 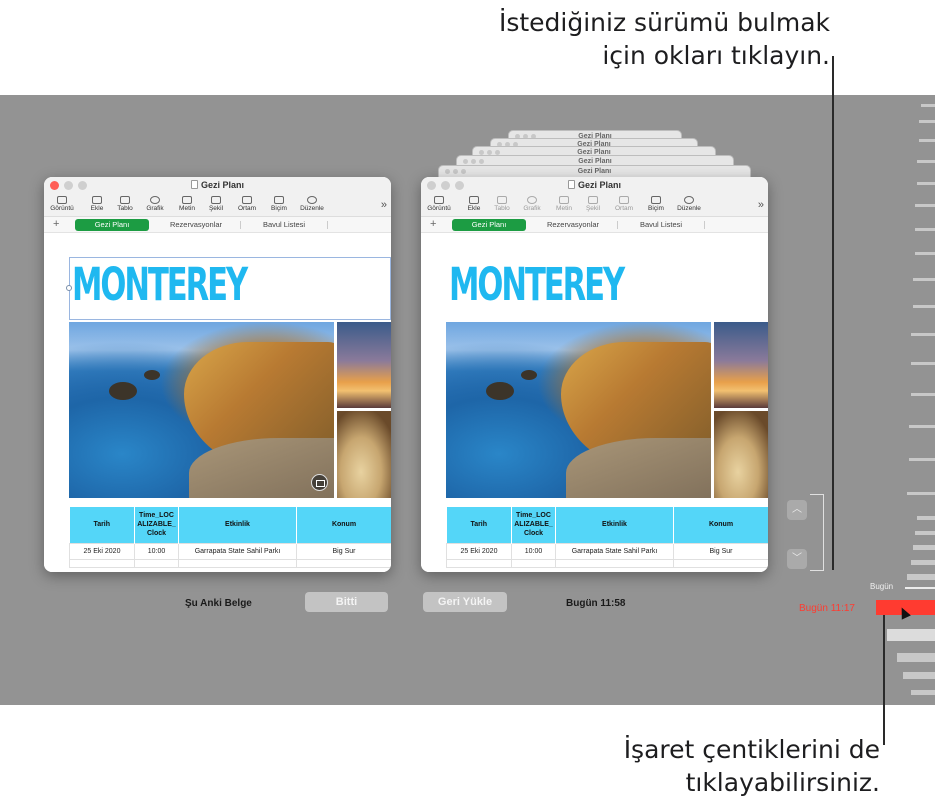 What do you see at coordinates (716, 55) in the screenshot?
I see `callout-line: için okları tıklayın.` at bounding box center [716, 55].